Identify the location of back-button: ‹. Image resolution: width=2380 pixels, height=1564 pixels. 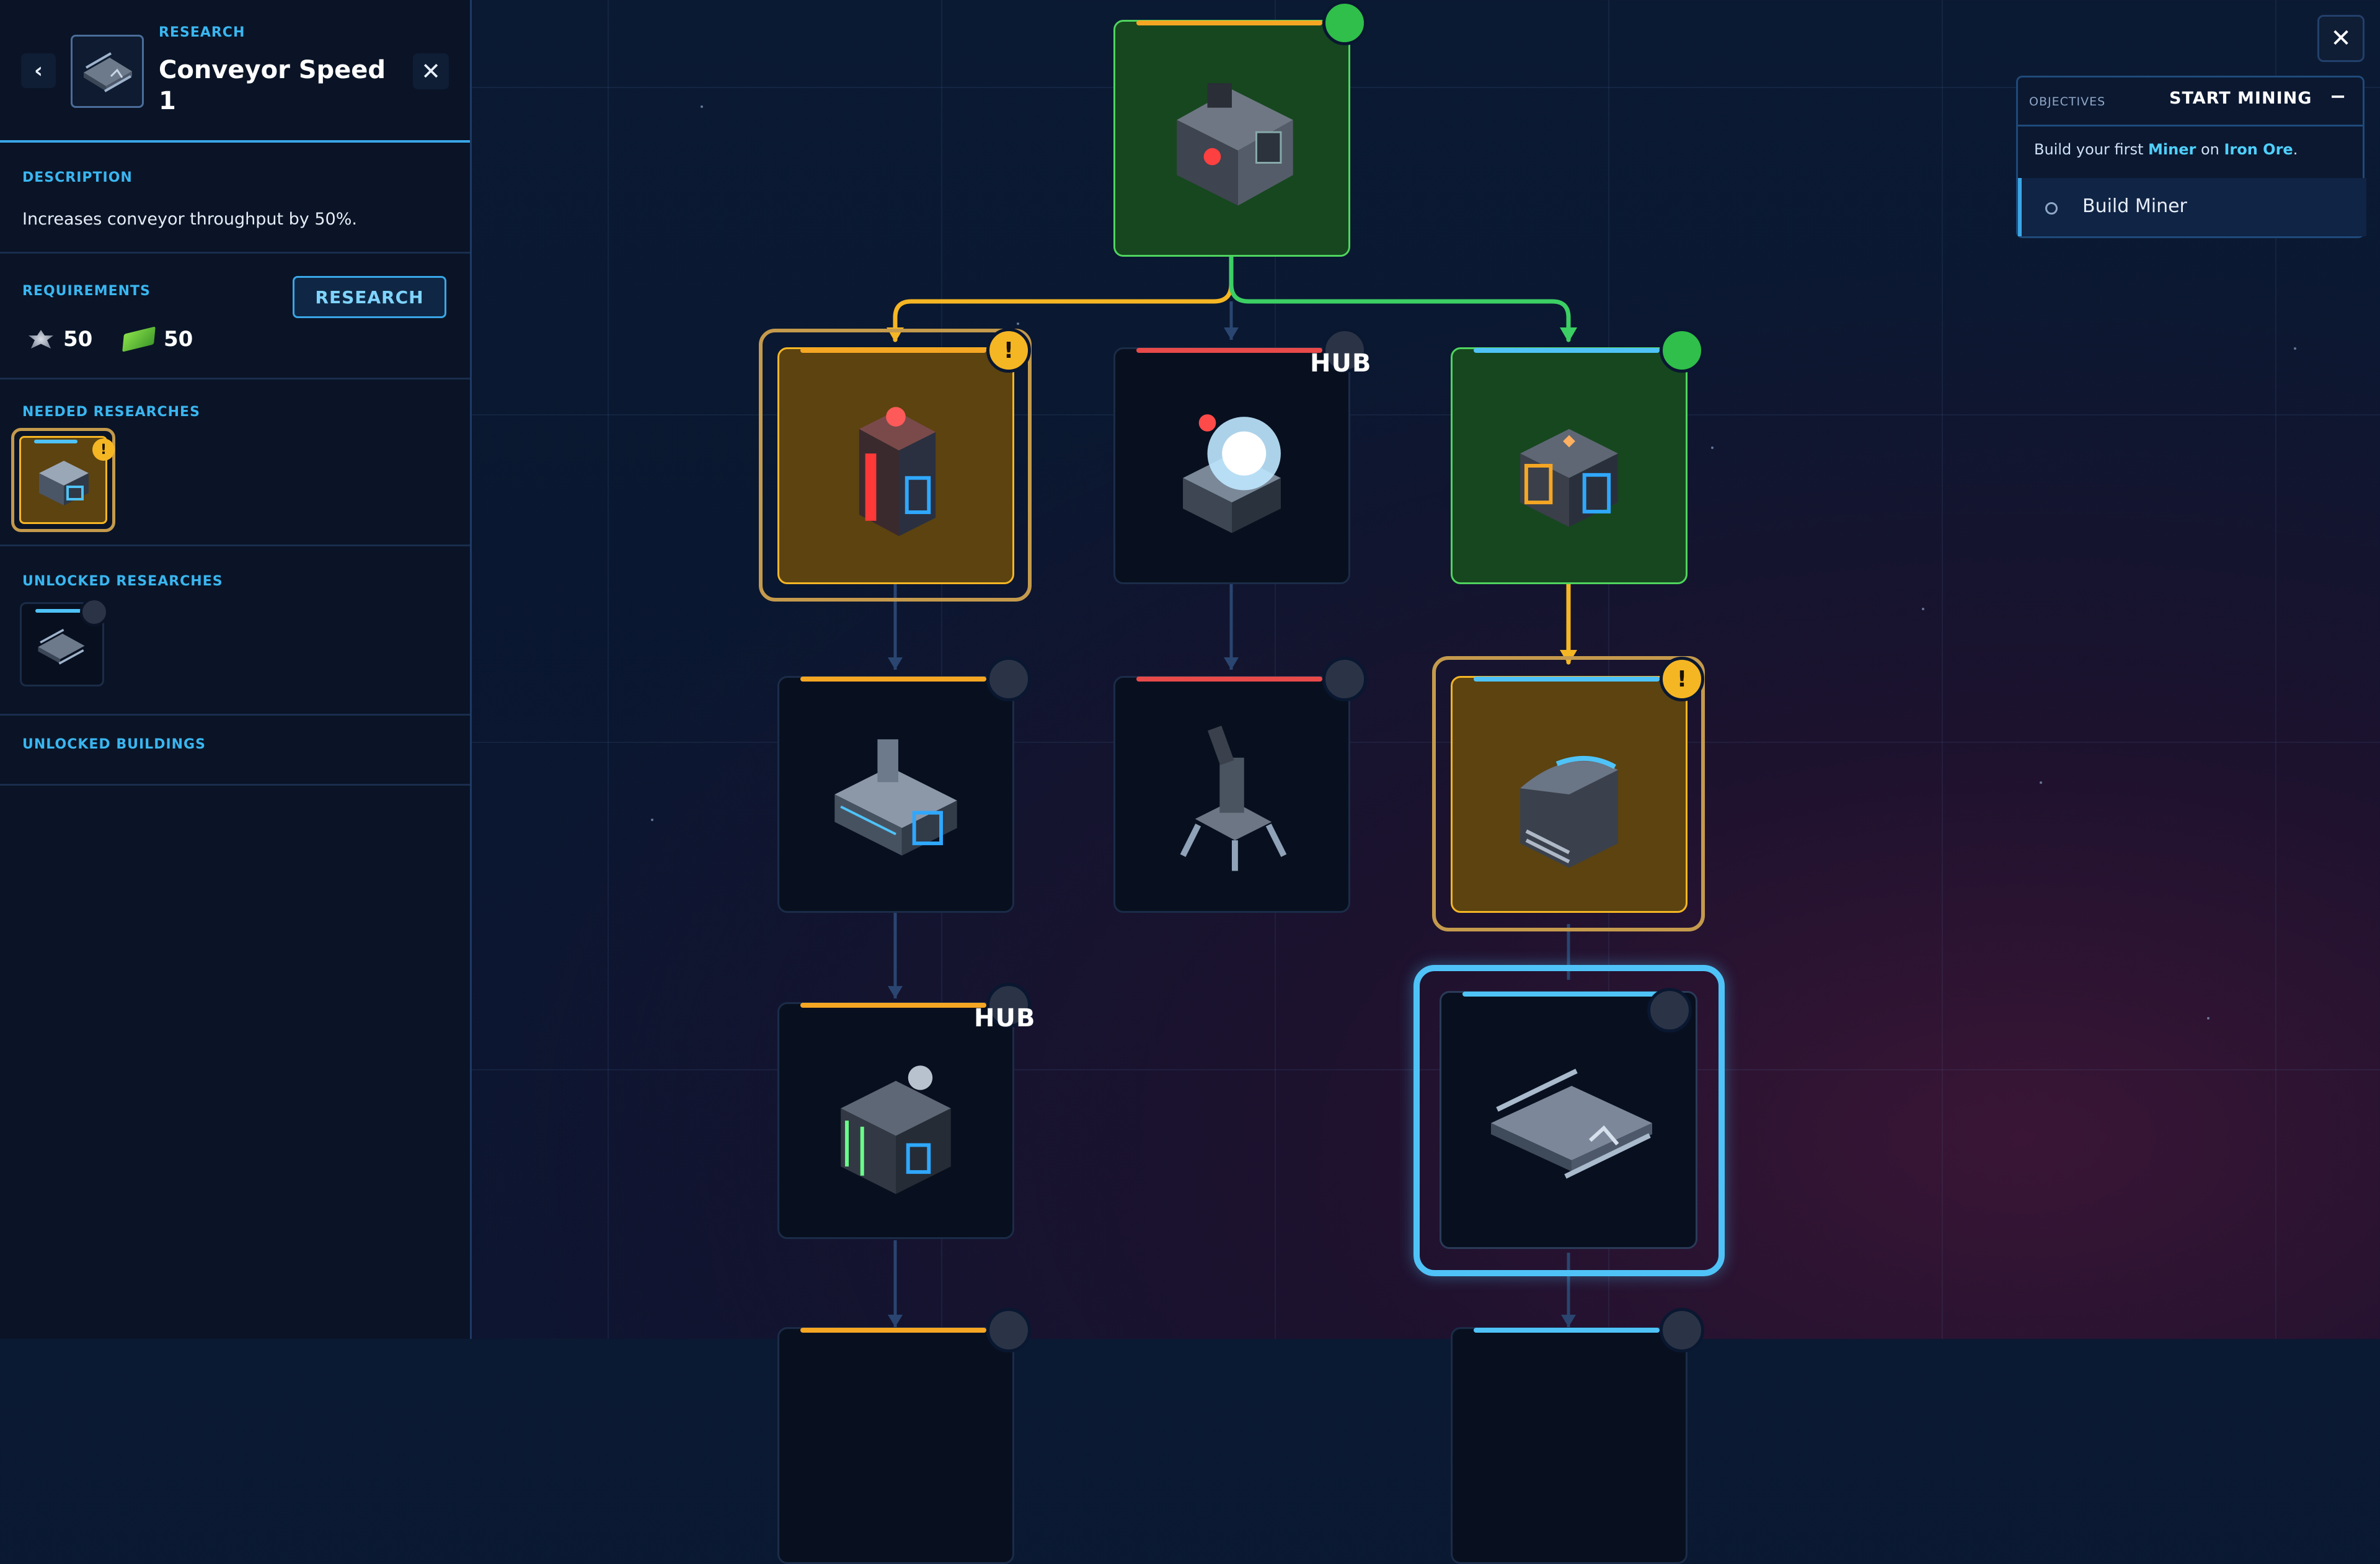
(38, 70).